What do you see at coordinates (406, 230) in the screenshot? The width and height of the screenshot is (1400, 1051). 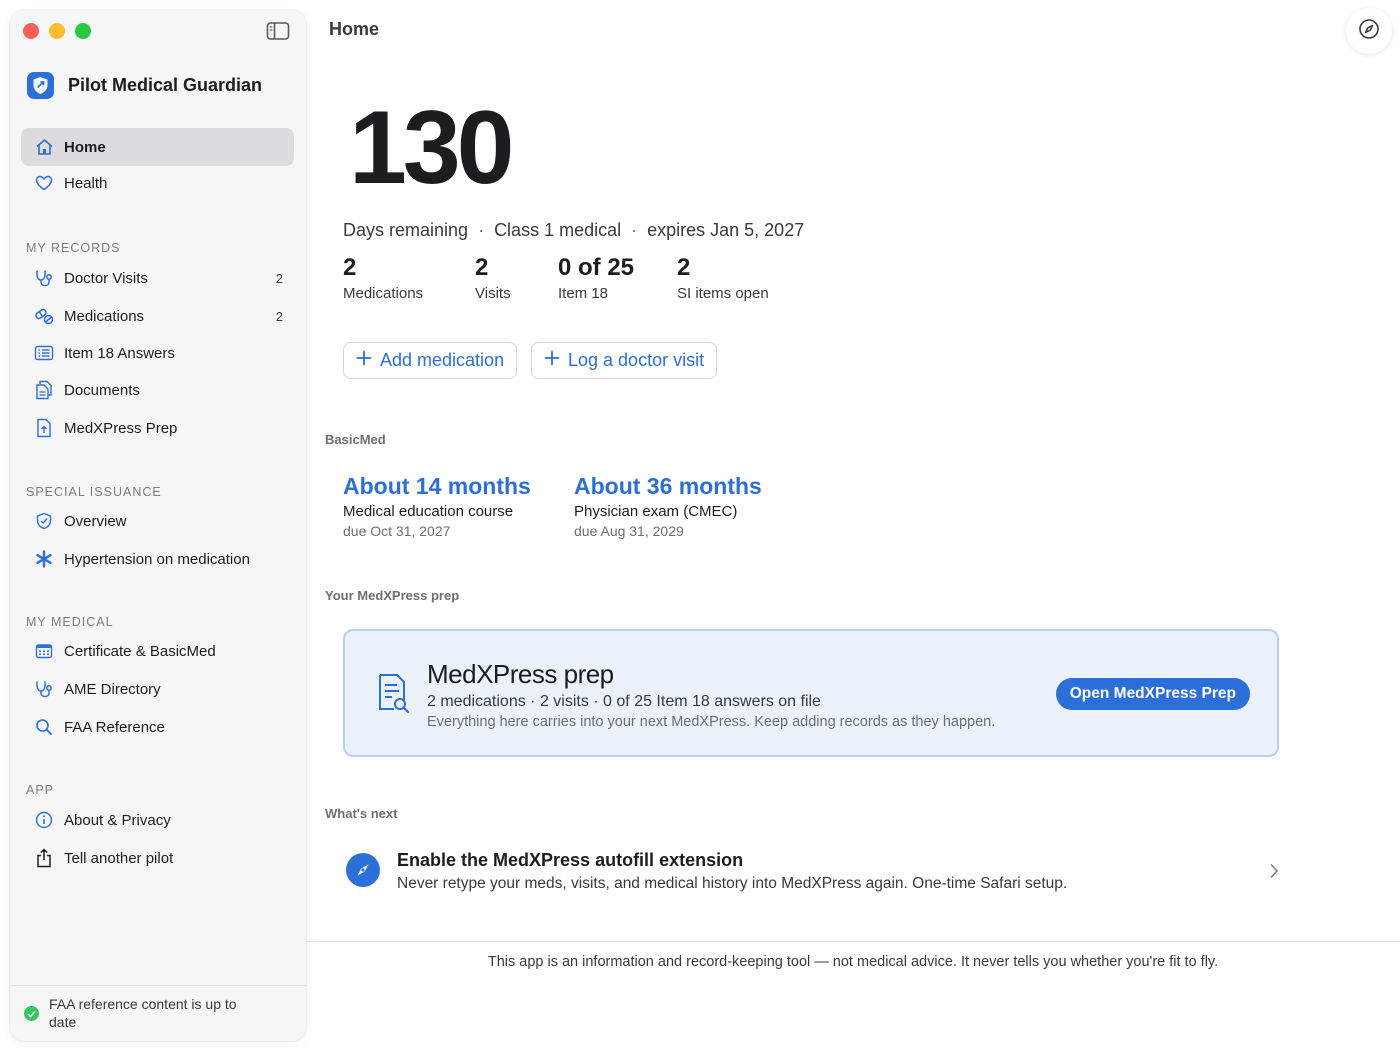 I see `days-remaining-label: Days remaining` at bounding box center [406, 230].